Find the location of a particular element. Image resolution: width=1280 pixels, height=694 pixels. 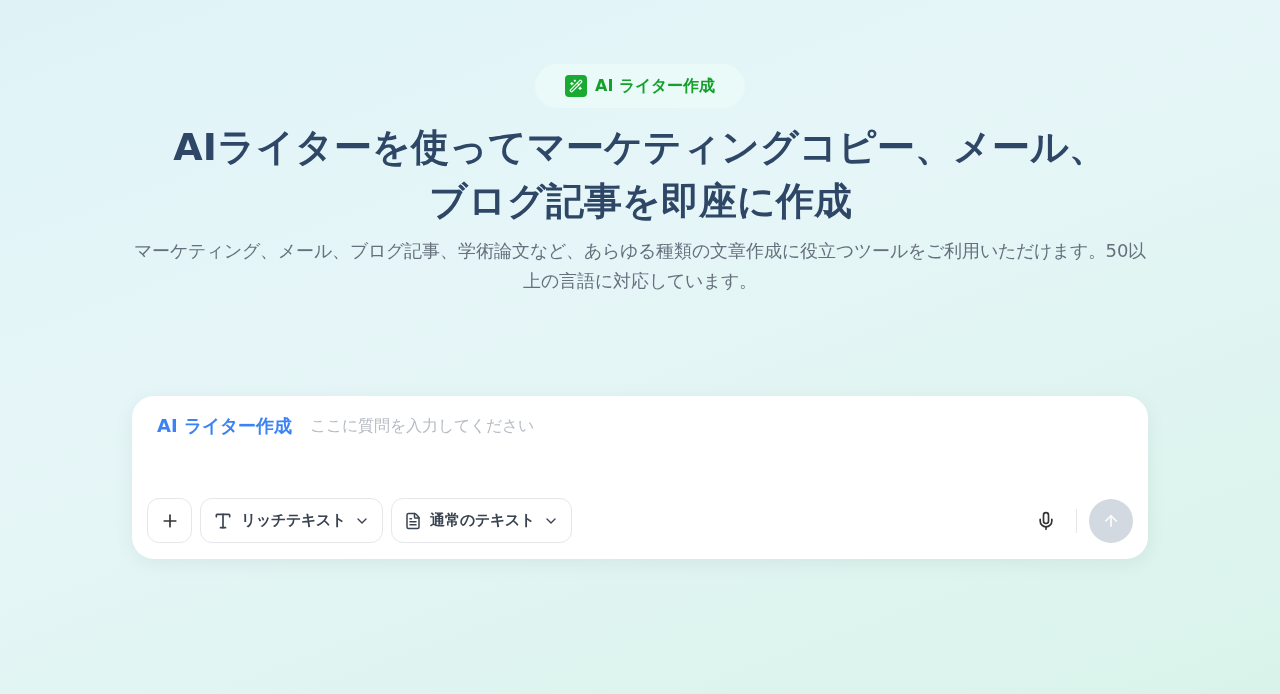

page-subtitle: マーケティング、メール、ブログ記事、学術論文など、あらゆる種類の文章作成に役立つツールをご利用いただけます。50以上の言語に対応しています。 is located at coordinates (640, 266).